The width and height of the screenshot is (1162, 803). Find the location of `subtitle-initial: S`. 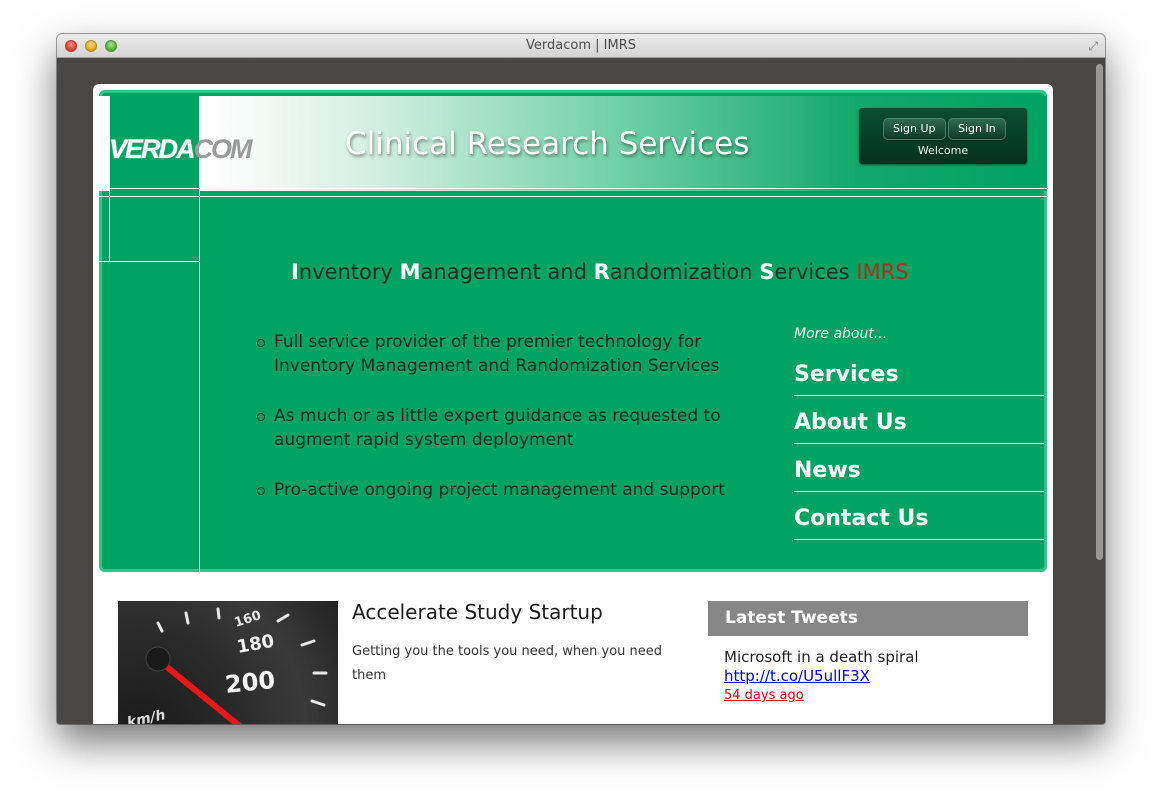

subtitle-initial: S is located at coordinates (767, 272).